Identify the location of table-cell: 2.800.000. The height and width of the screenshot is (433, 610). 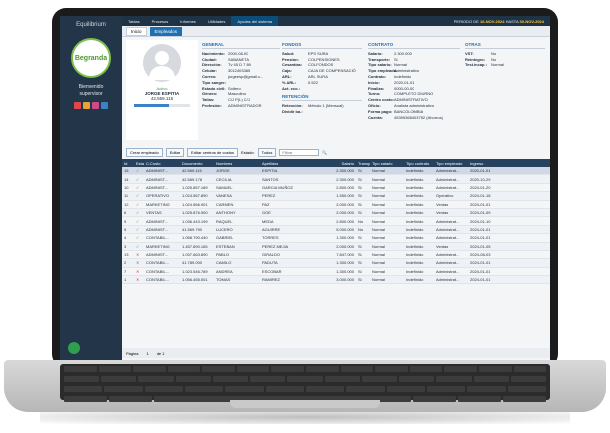
(345, 221).